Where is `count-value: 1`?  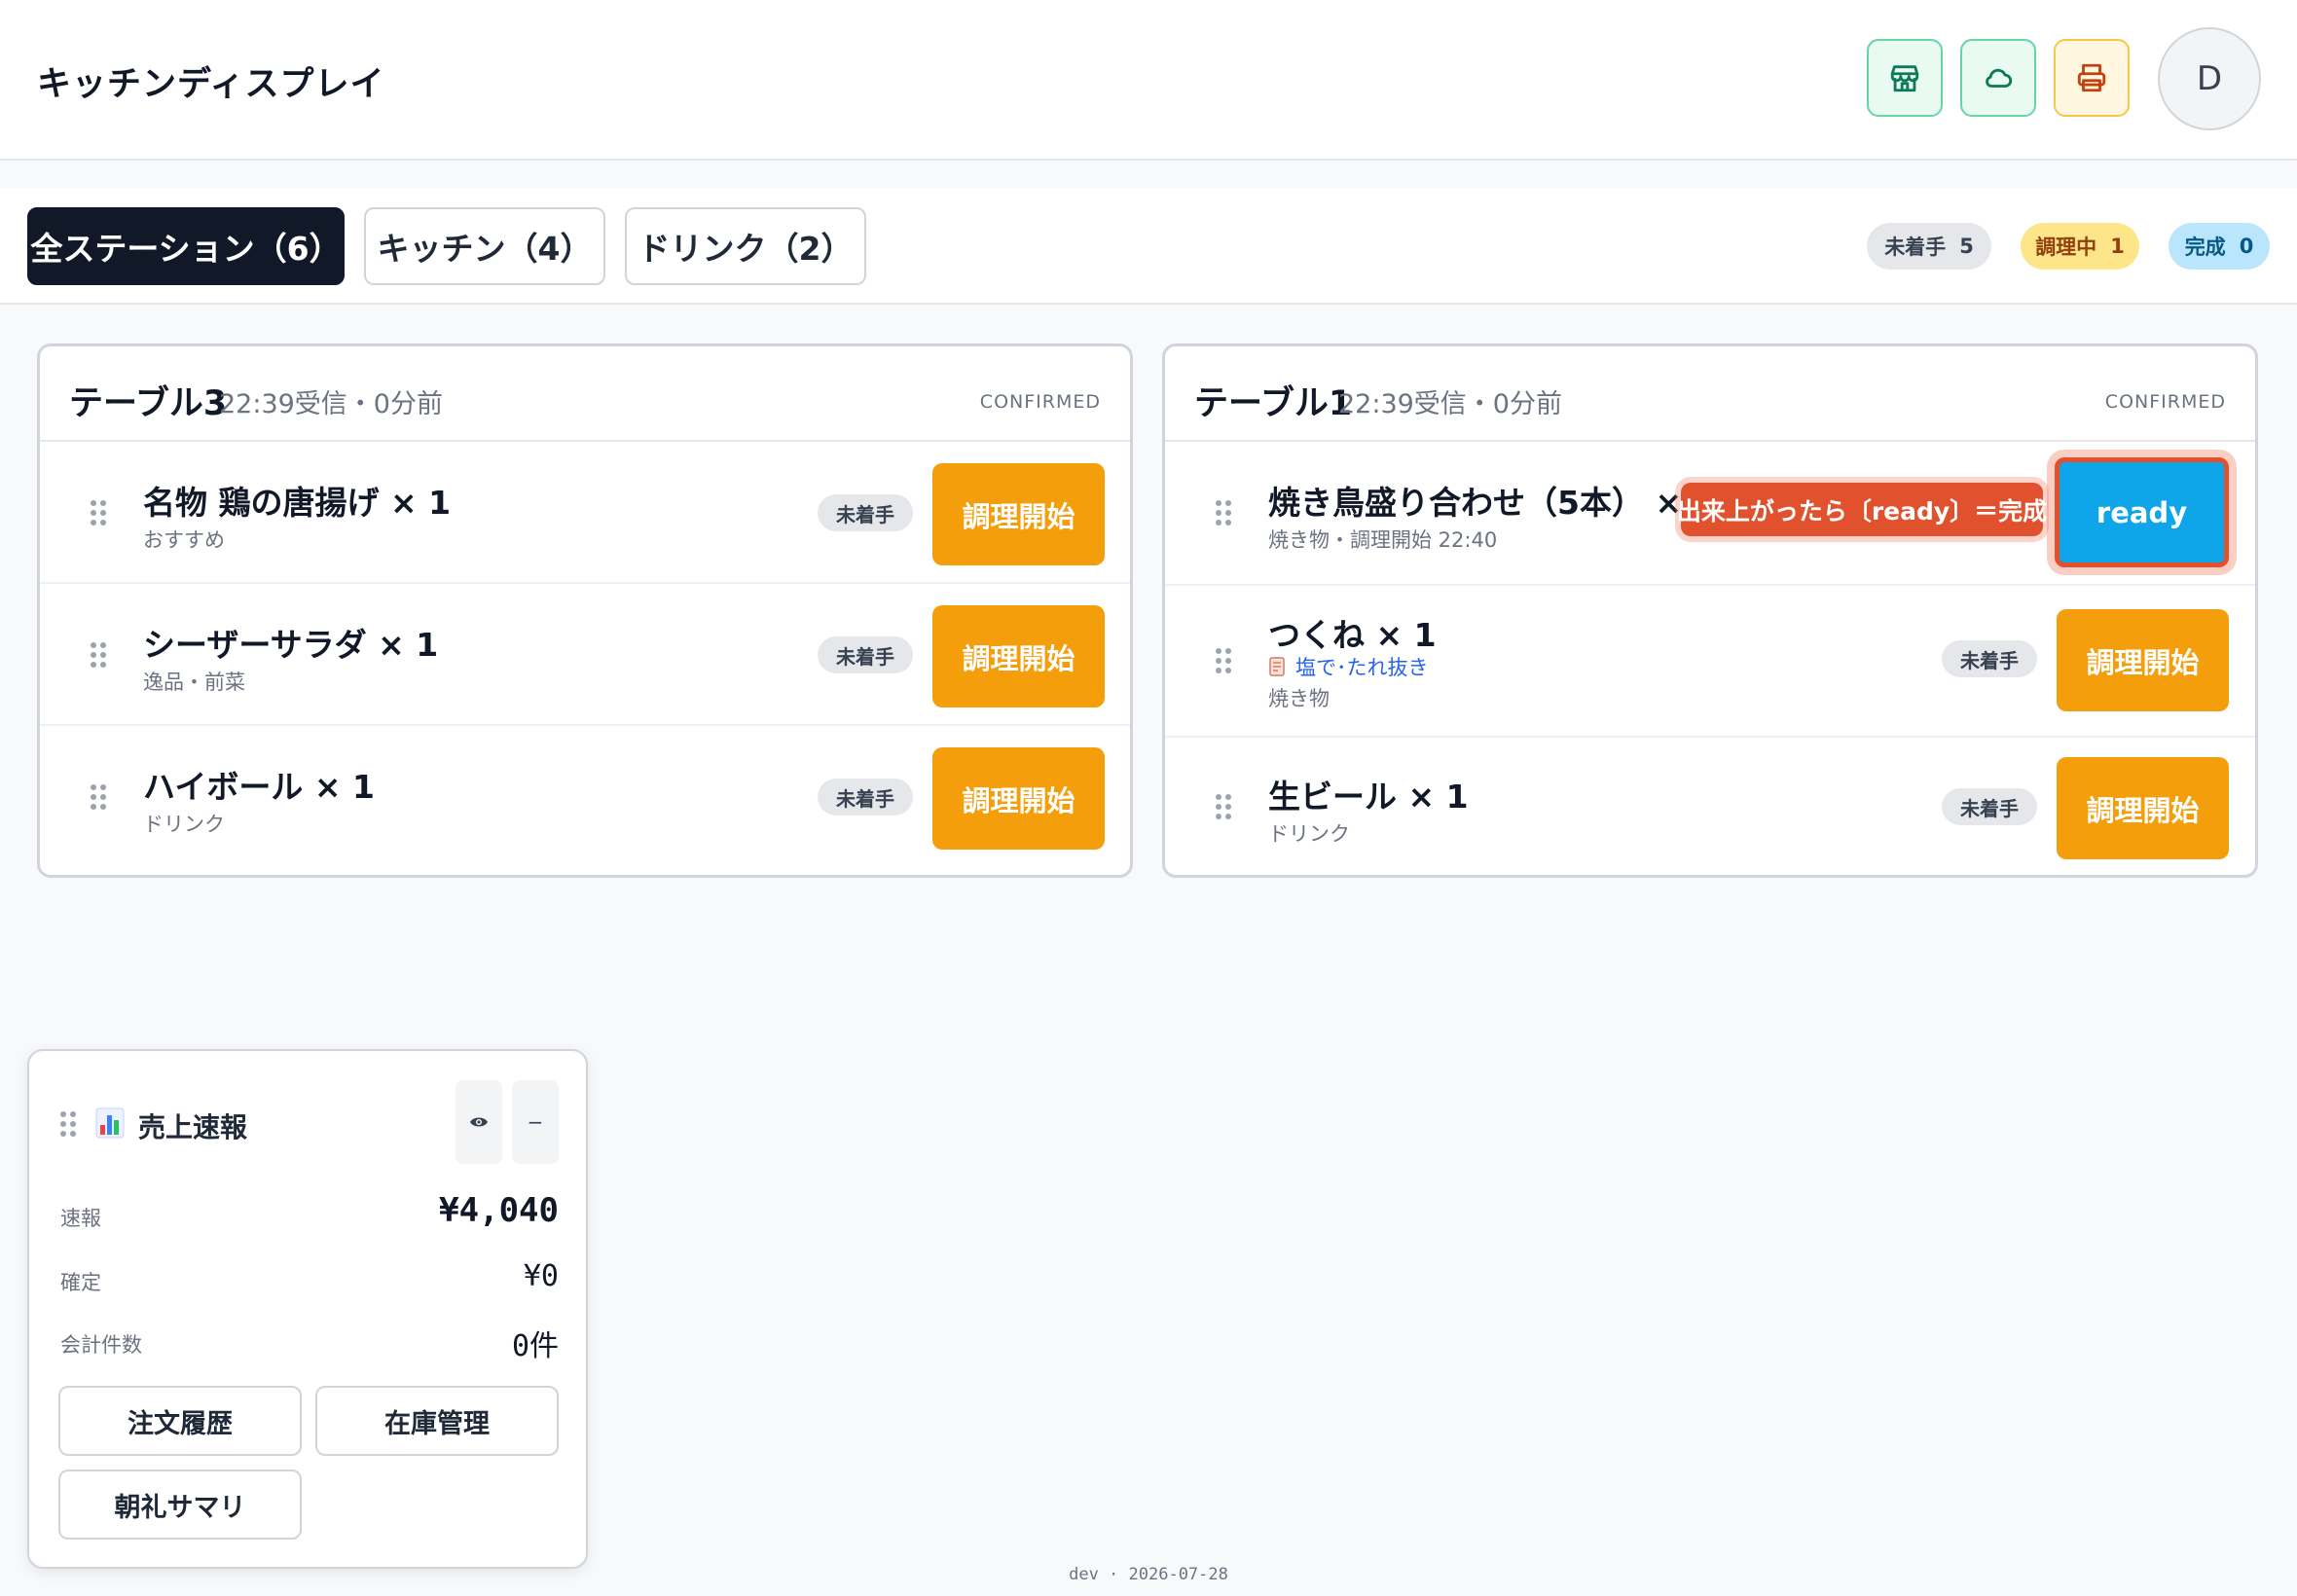
count-value: 1 is located at coordinates (2117, 246).